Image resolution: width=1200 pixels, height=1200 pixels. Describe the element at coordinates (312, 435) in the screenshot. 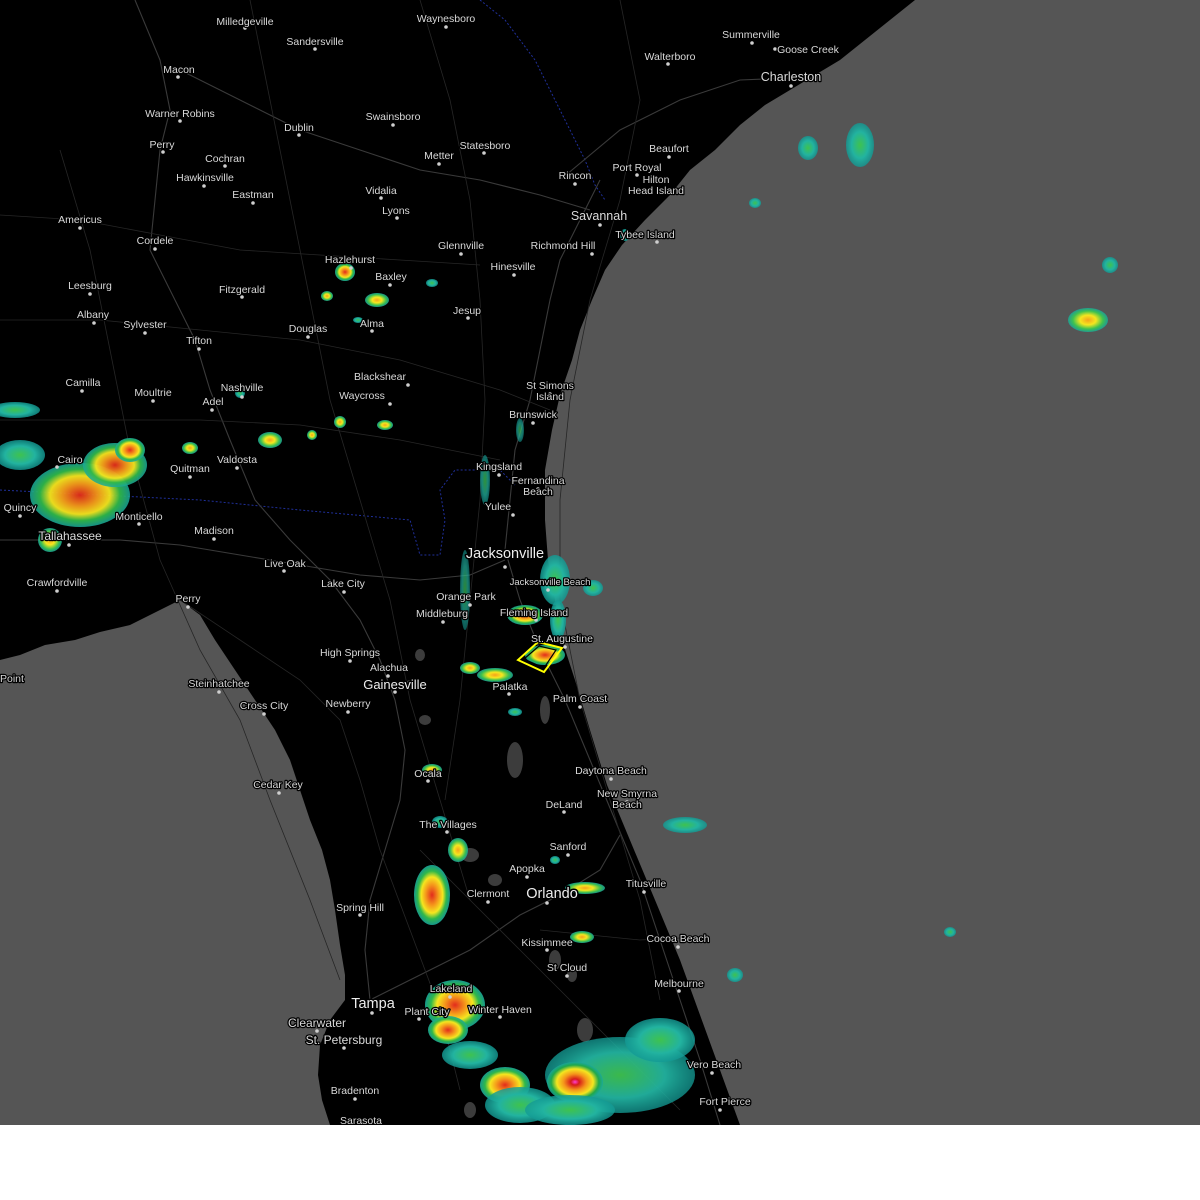

I see `radar-cell-homerville` at that location.